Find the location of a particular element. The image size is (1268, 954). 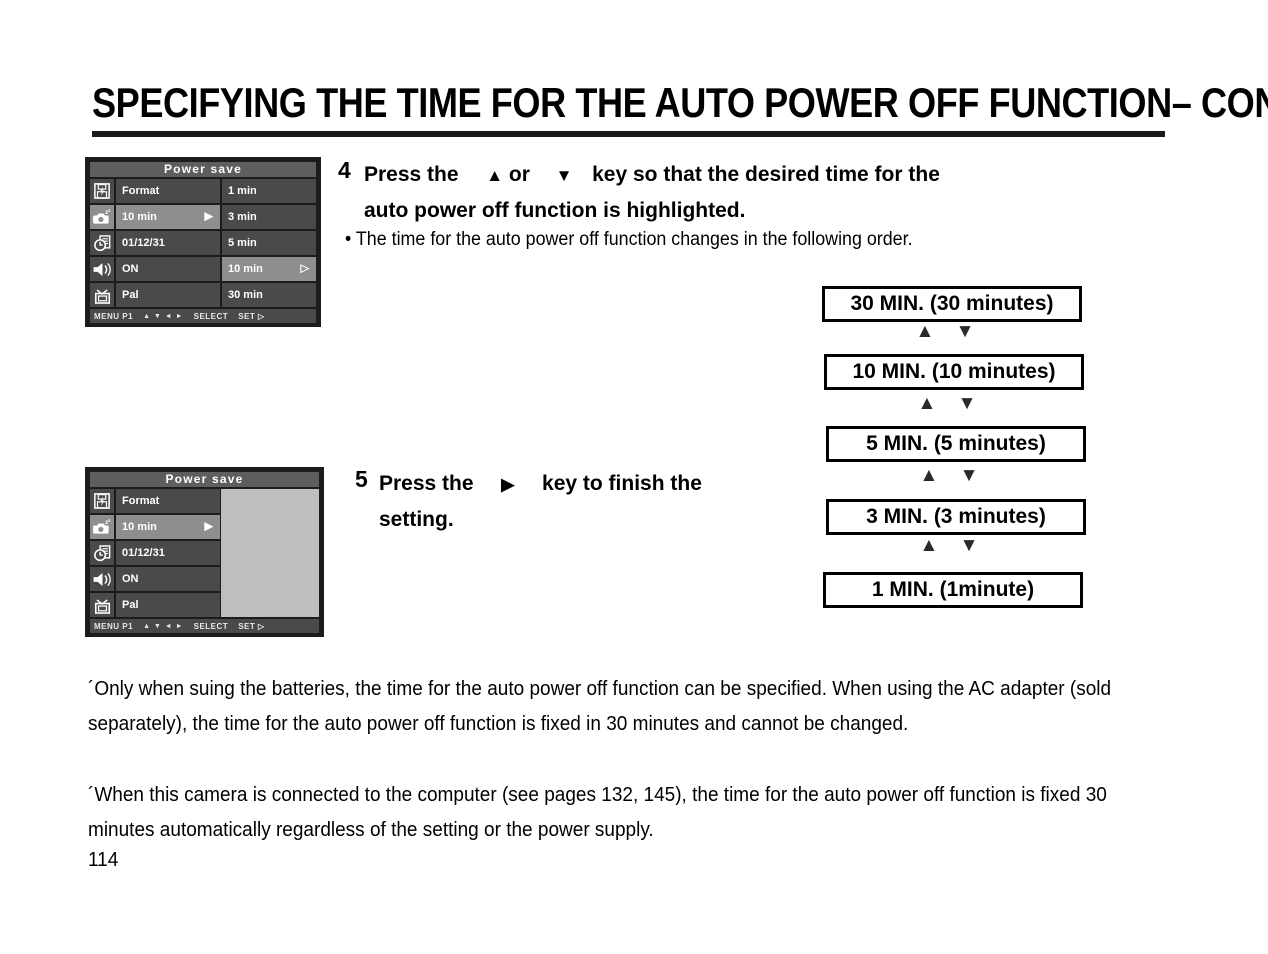

flow-connector-3-icon: ▲ ▼ is located at coordinates (953, 475).